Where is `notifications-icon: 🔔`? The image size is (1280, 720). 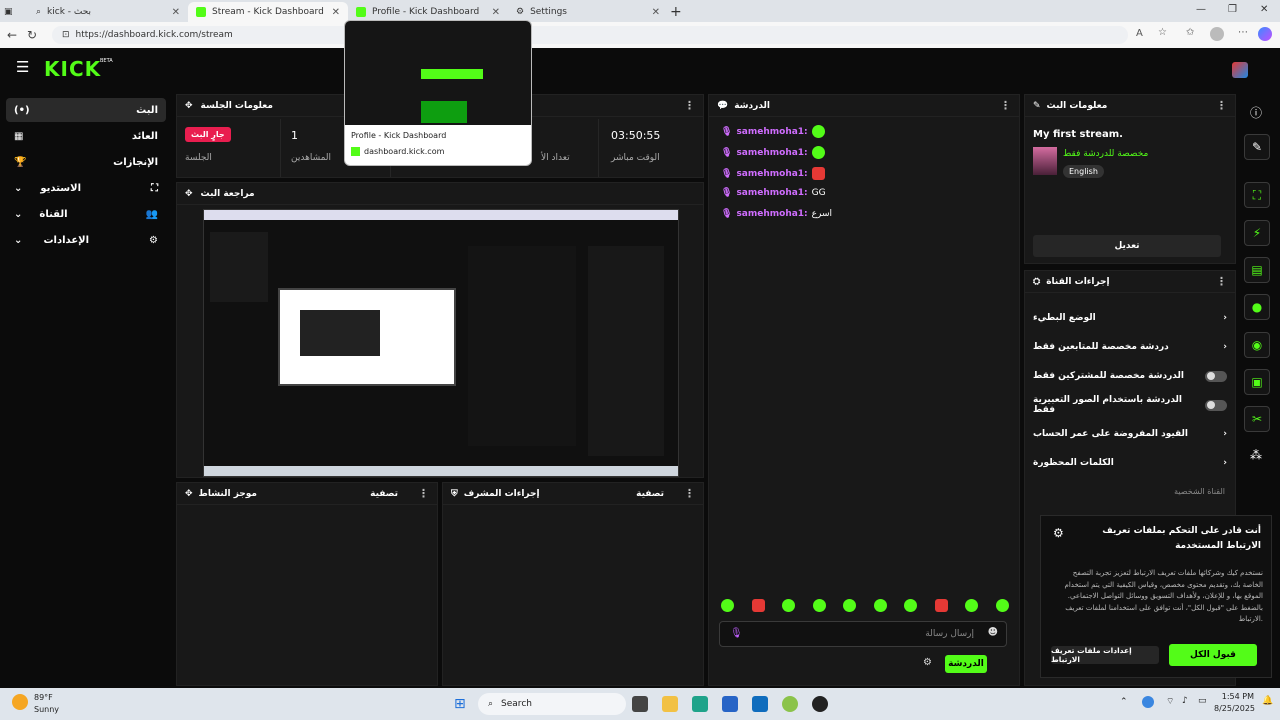
notifications-icon: 🔔 is located at coordinates (1267, 701).